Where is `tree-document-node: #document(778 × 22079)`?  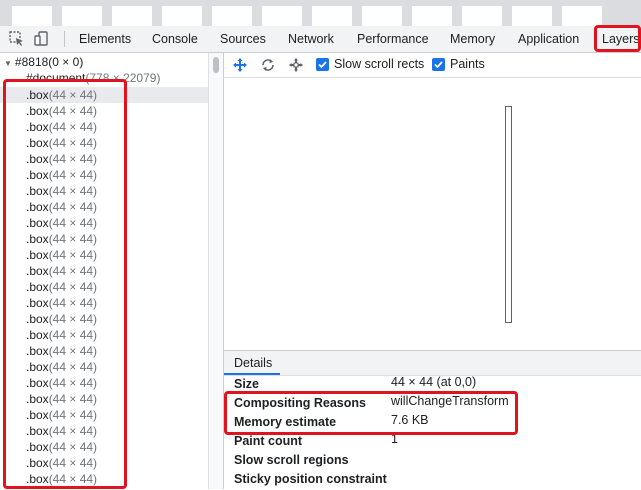
tree-document-node: #document(778 × 22079) is located at coordinates (93, 78).